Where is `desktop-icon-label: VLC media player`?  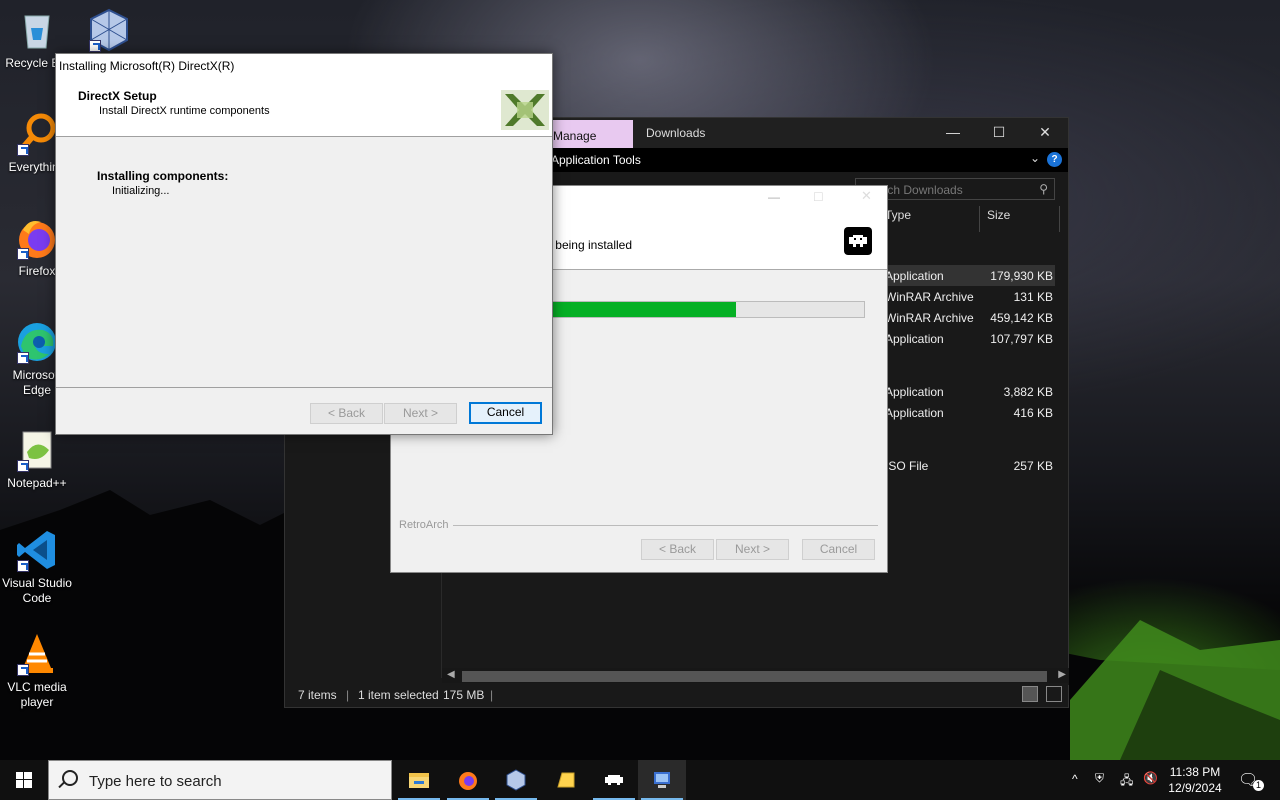
desktop-icon-label: VLC media player is located at coordinates (37, 694).